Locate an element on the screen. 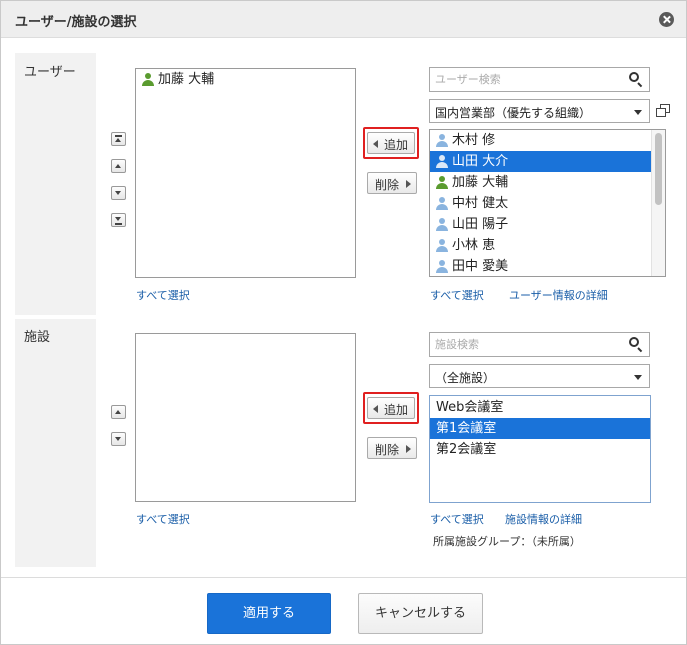  list-item: Web会議室 is located at coordinates (540, 407).